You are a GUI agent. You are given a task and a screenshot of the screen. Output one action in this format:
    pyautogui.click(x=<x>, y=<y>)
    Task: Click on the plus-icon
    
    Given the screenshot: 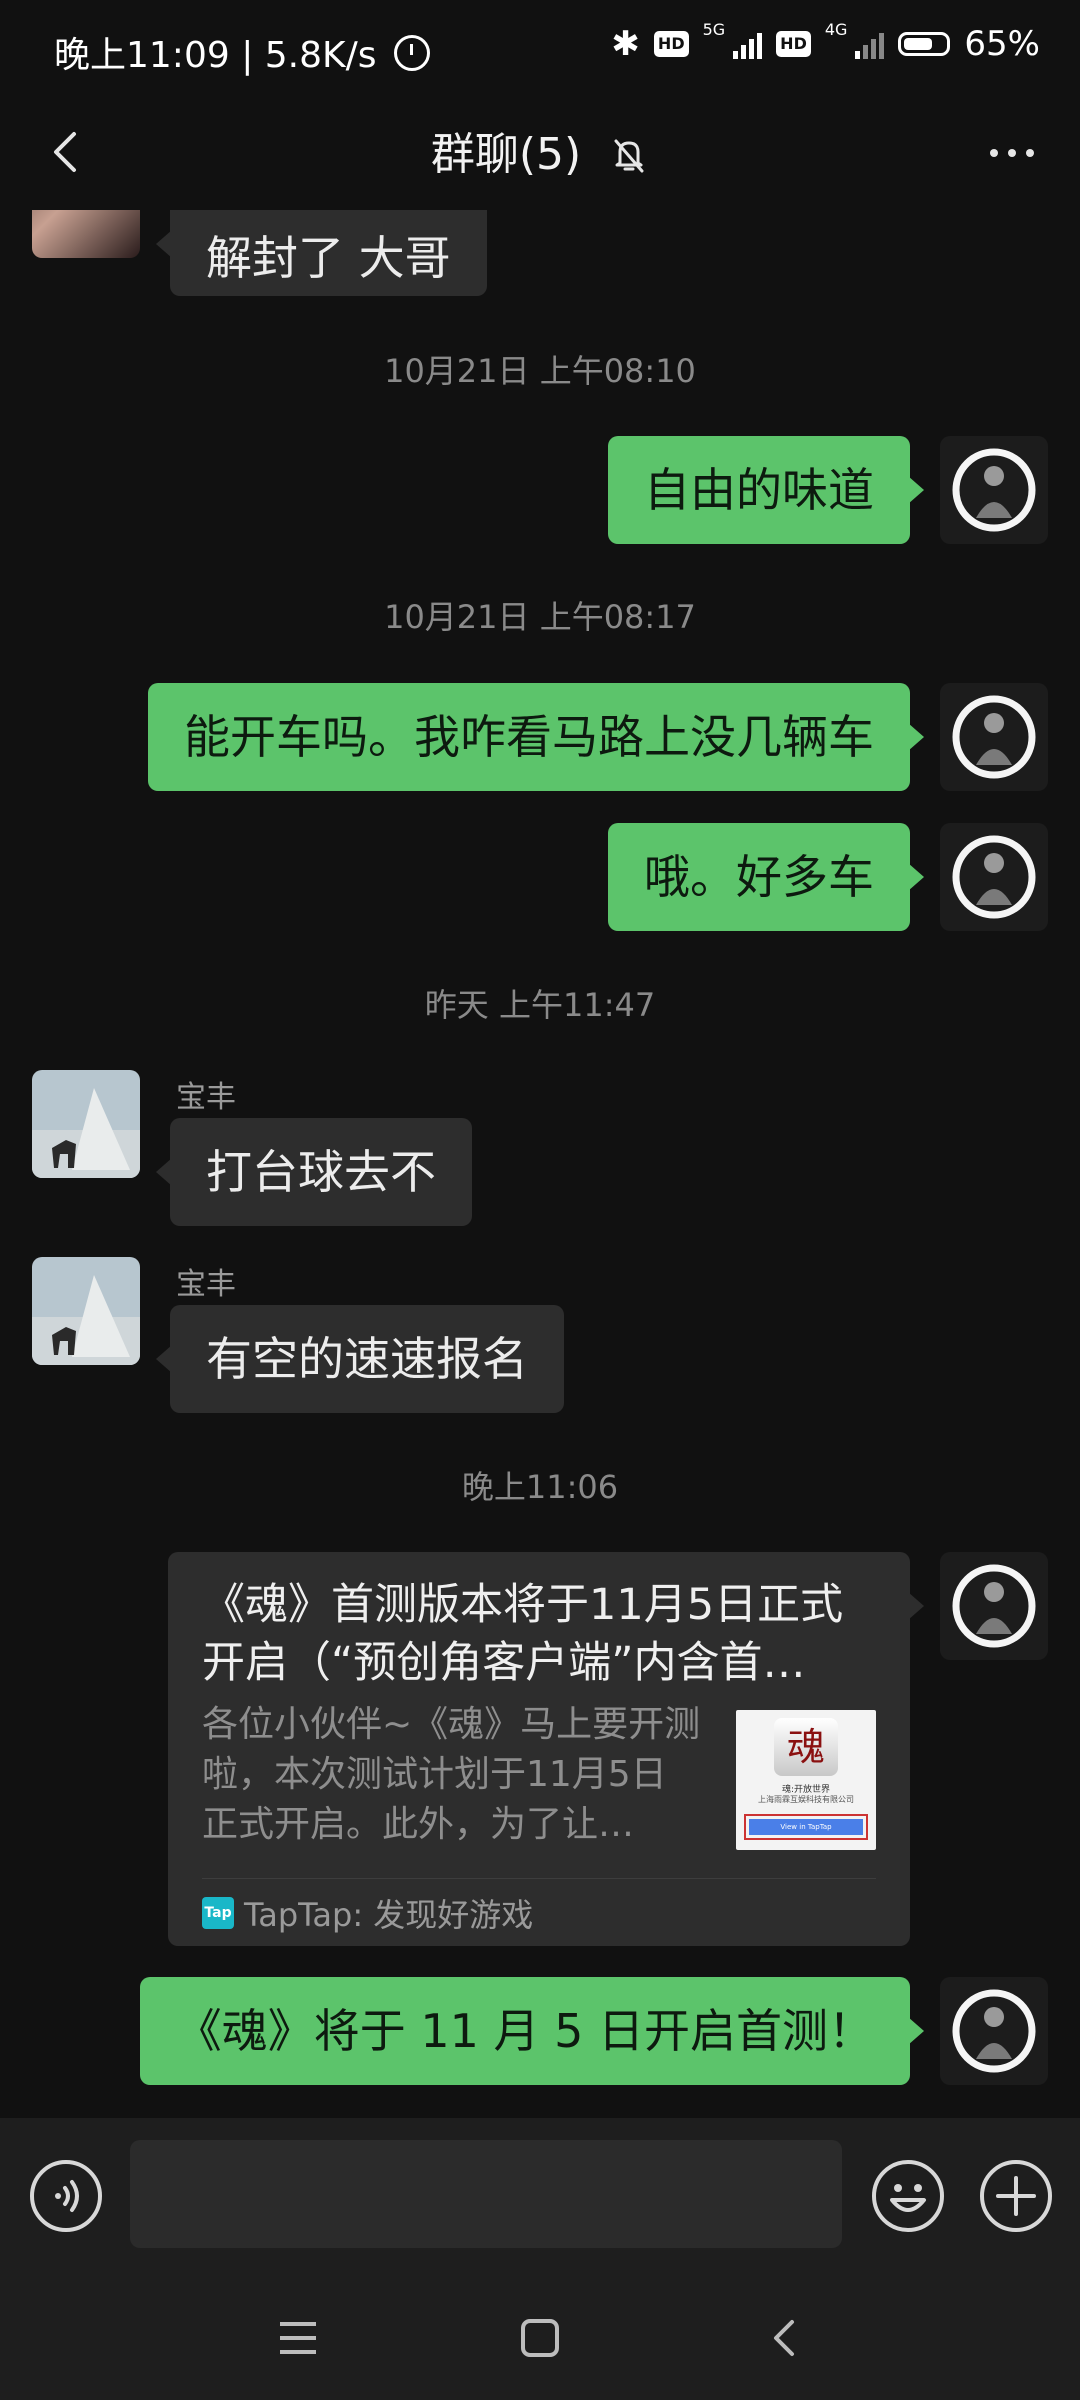 What is the action you would take?
    pyautogui.click(x=1016, y=2196)
    